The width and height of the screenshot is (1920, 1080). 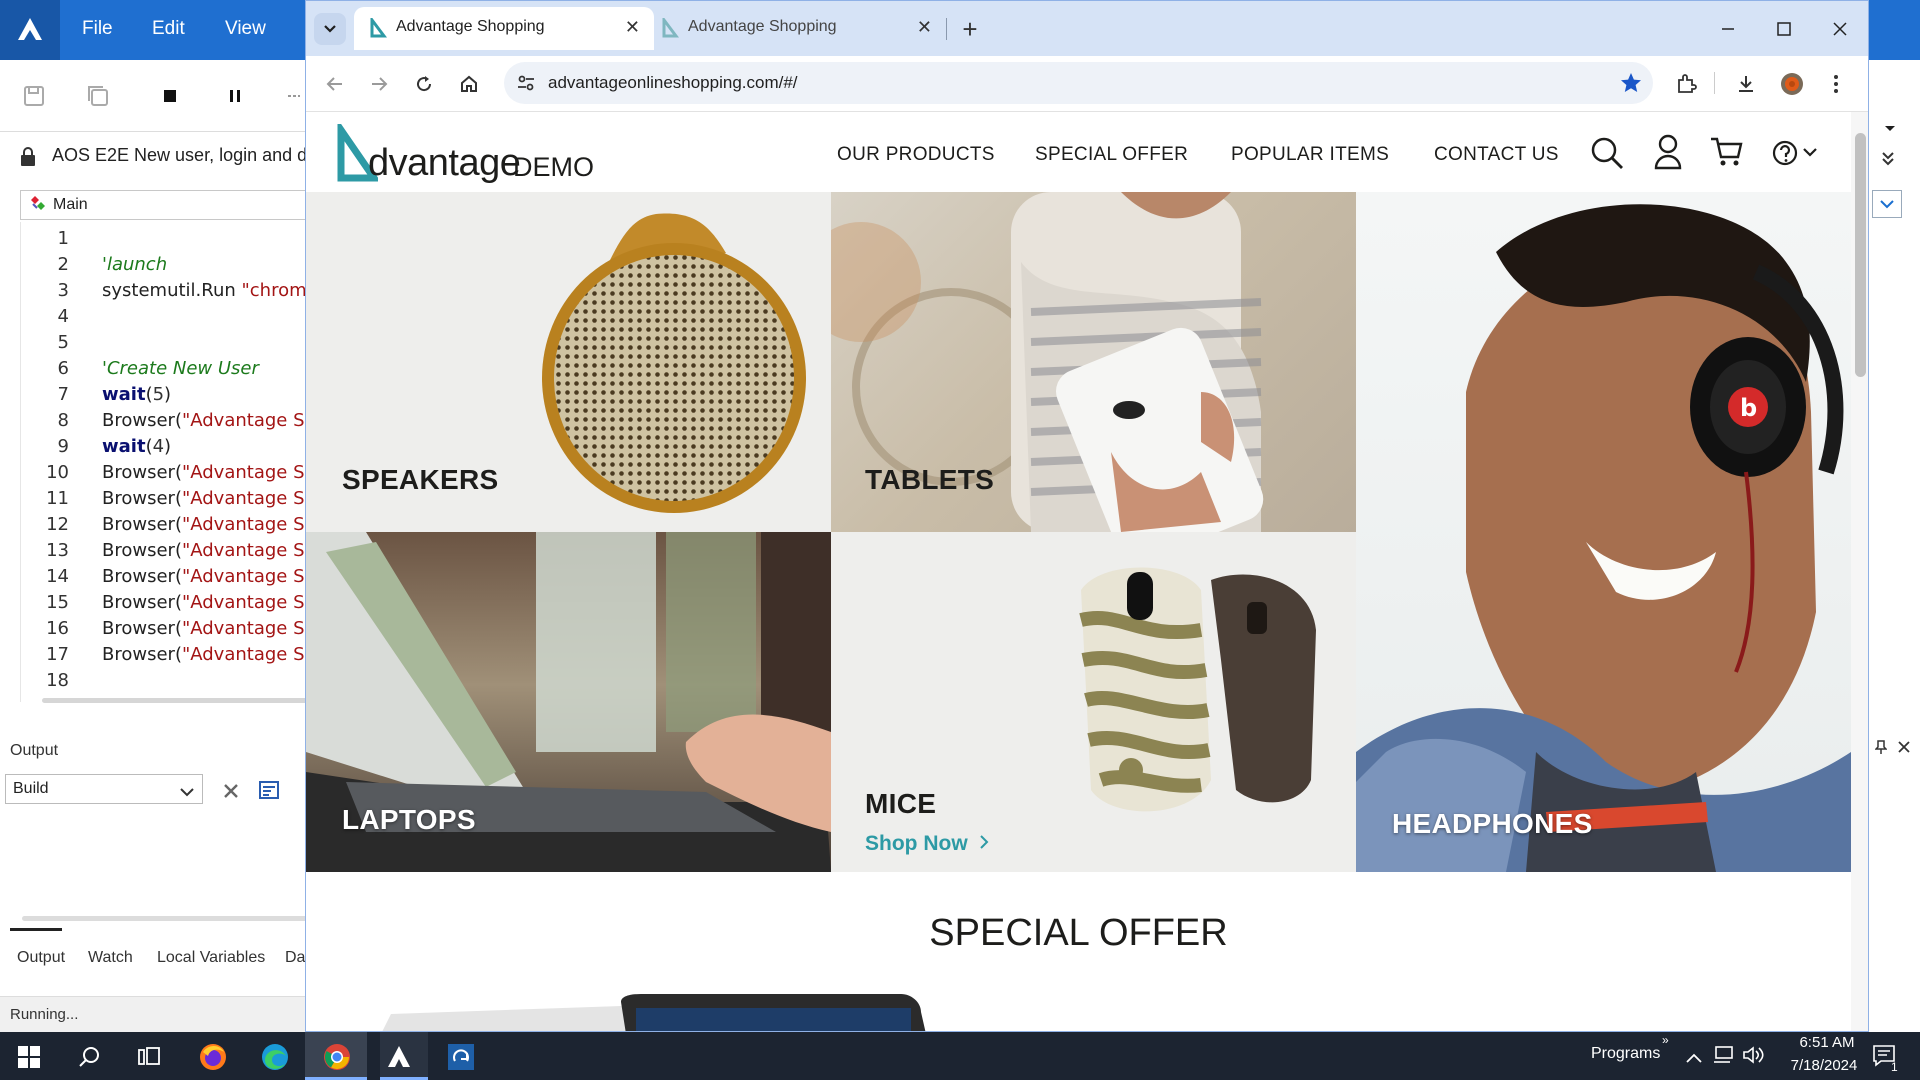 I want to click on category-tablets-tile: TABLETS, so click(x=1093, y=362).